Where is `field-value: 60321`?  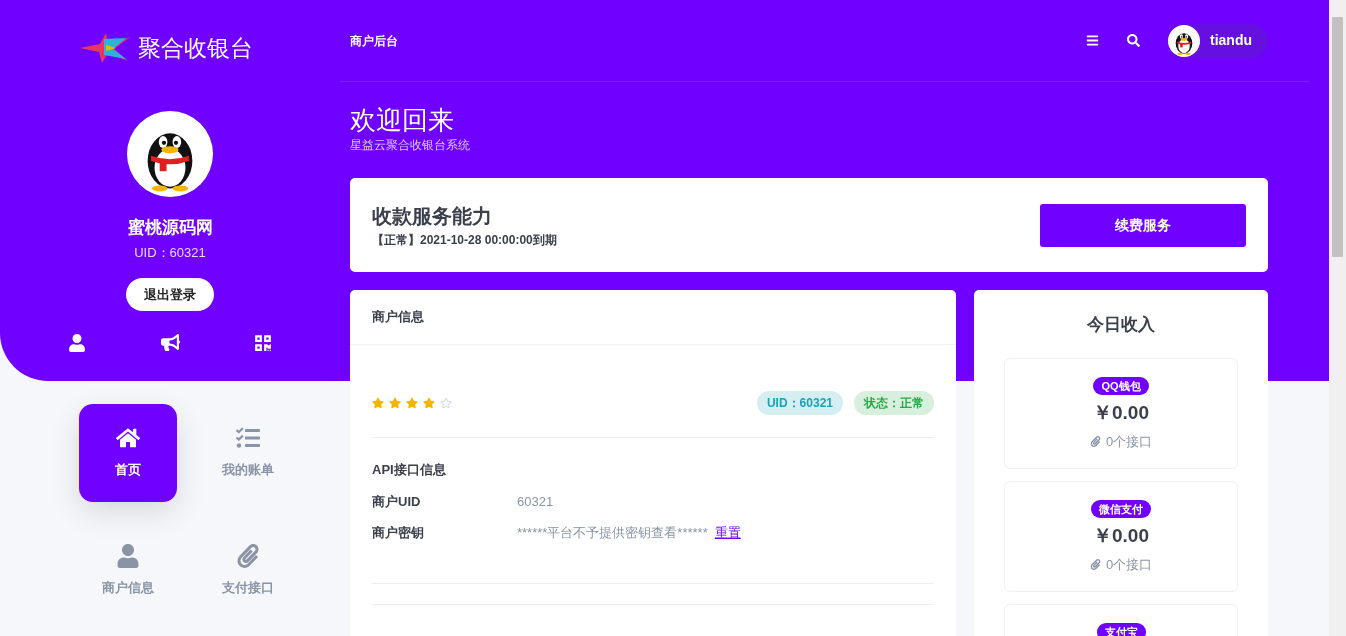 field-value: 60321 is located at coordinates (535, 501).